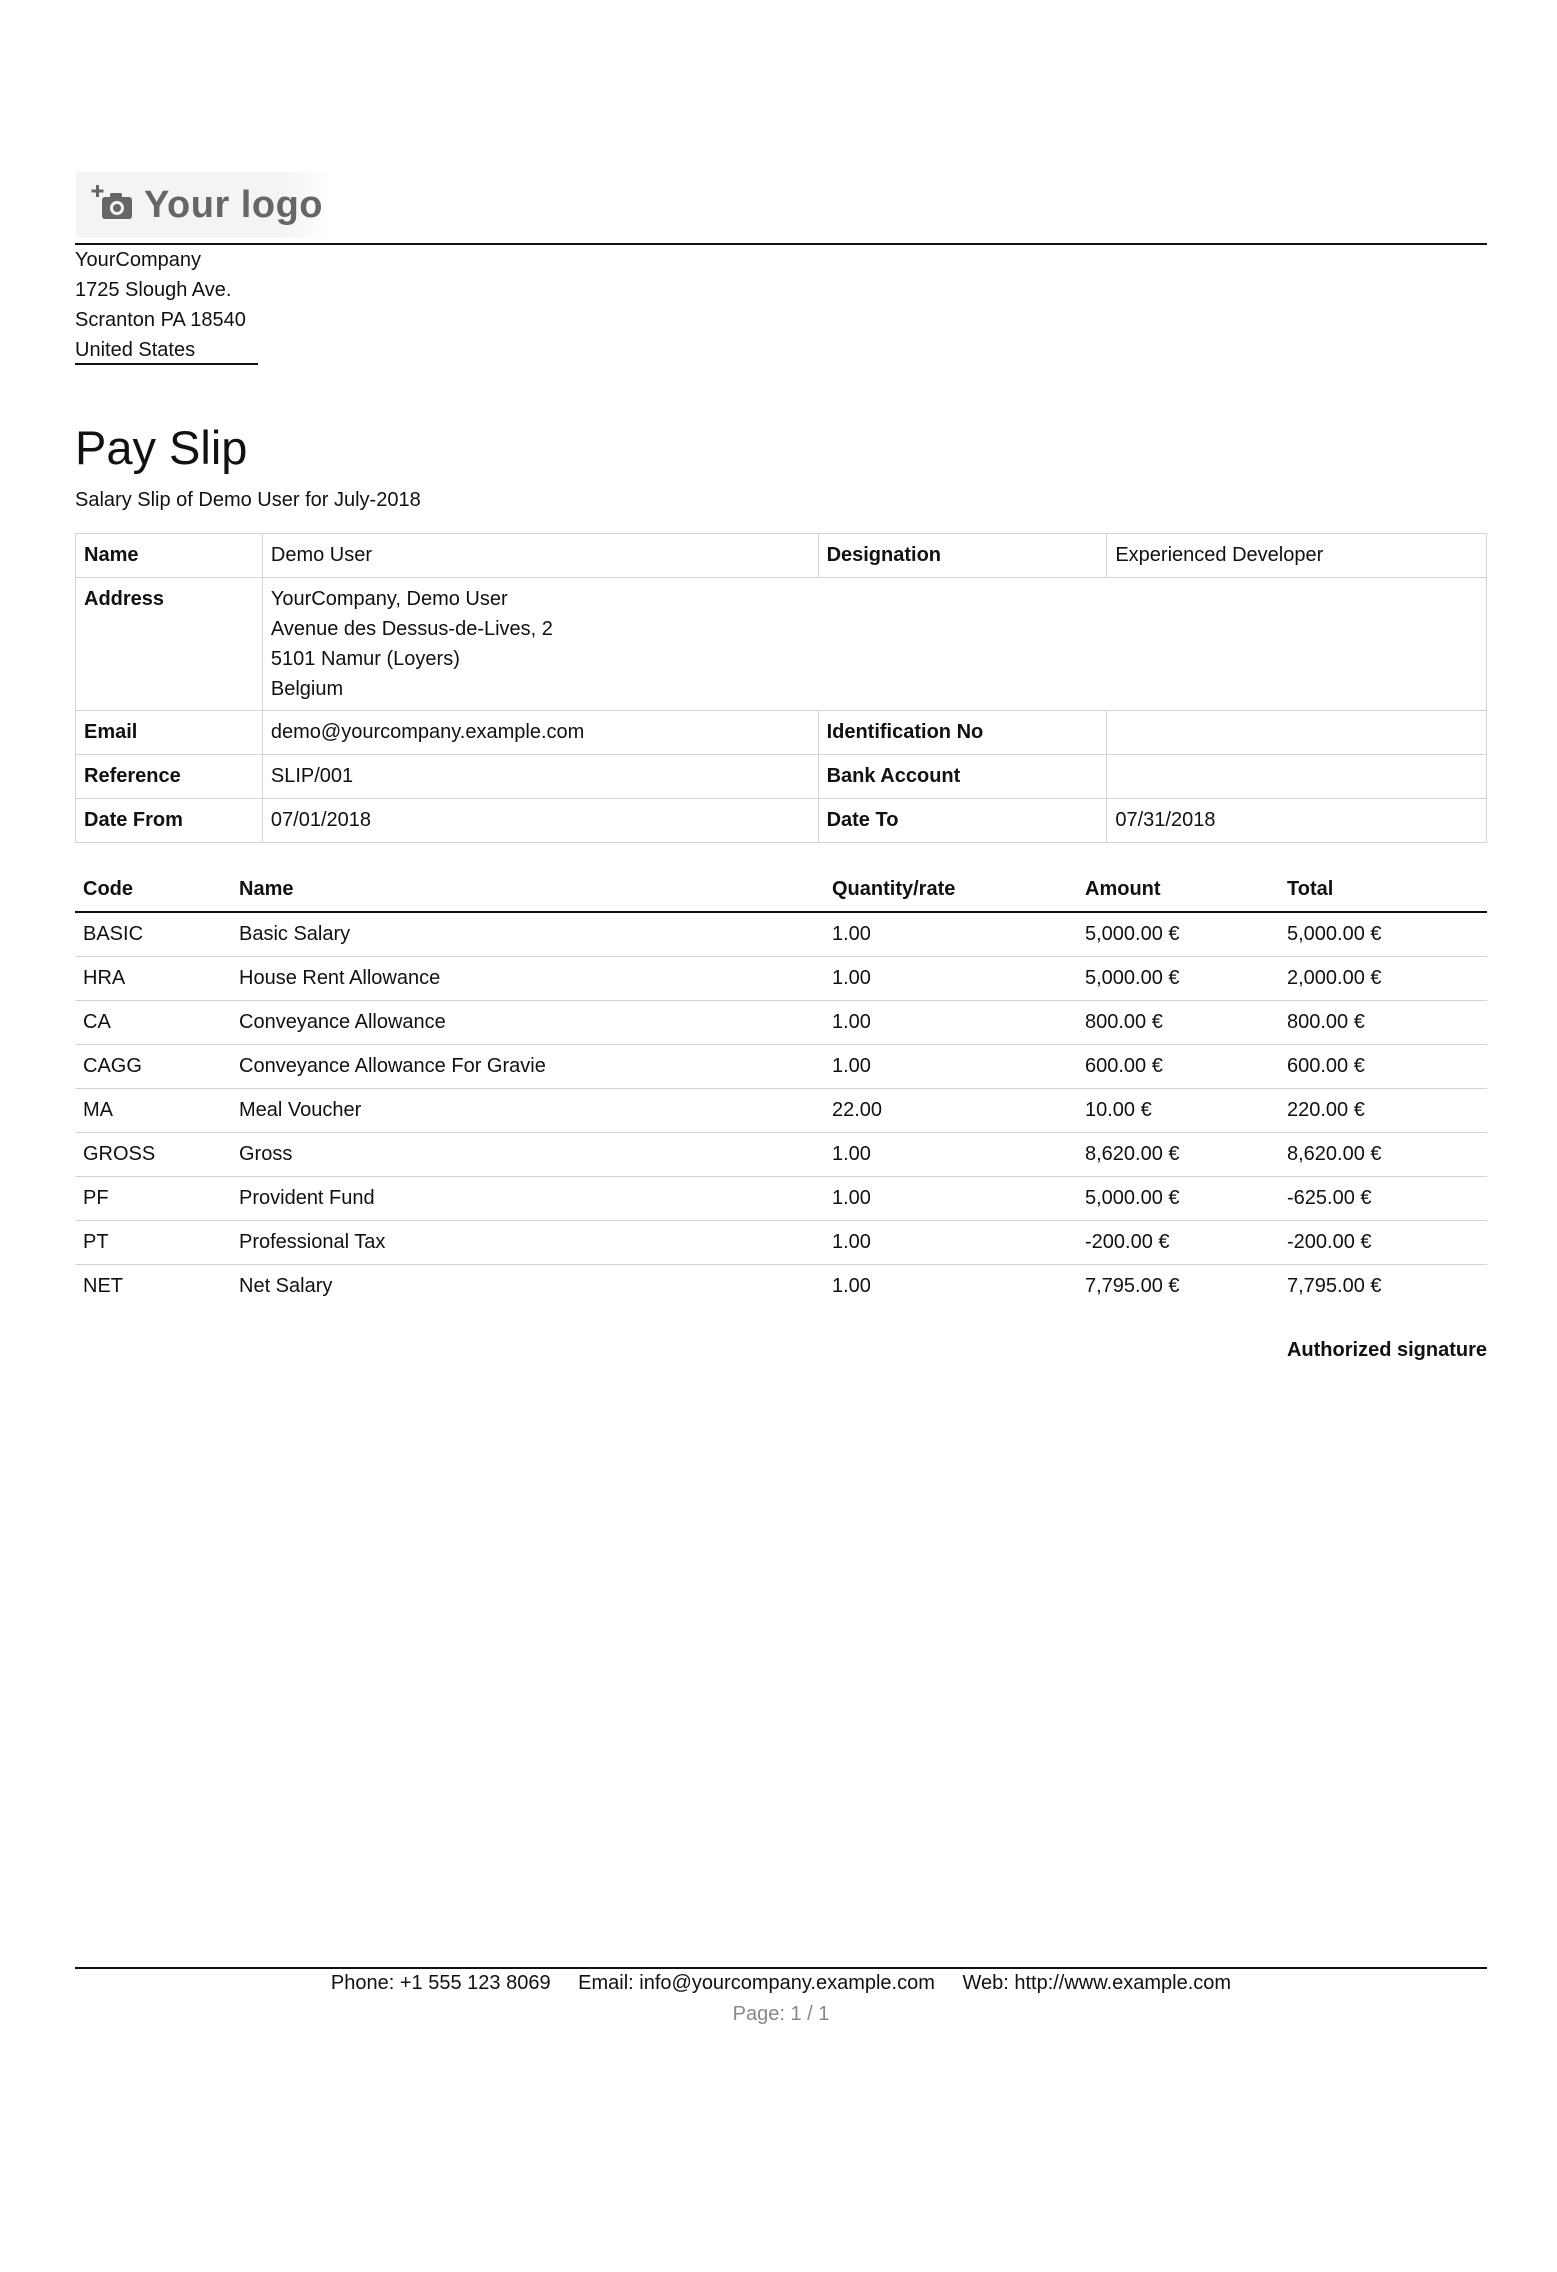 Image resolution: width=1557 pixels, height=2272 pixels. I want to click on address-line: YourCompany, Demo User, so click(389, 599).